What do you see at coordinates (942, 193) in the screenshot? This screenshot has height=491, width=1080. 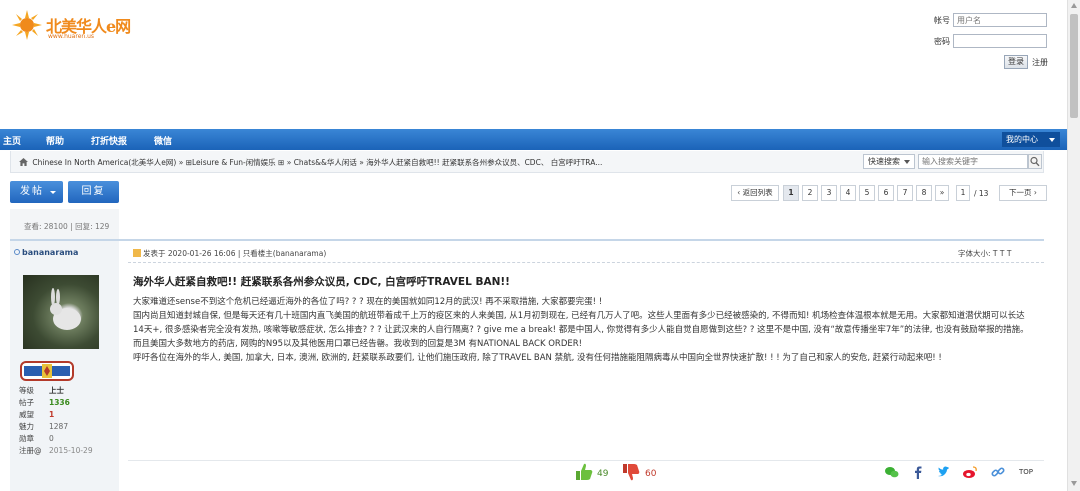 I see `more-pages-button: »` at bounding box center [942, 193].